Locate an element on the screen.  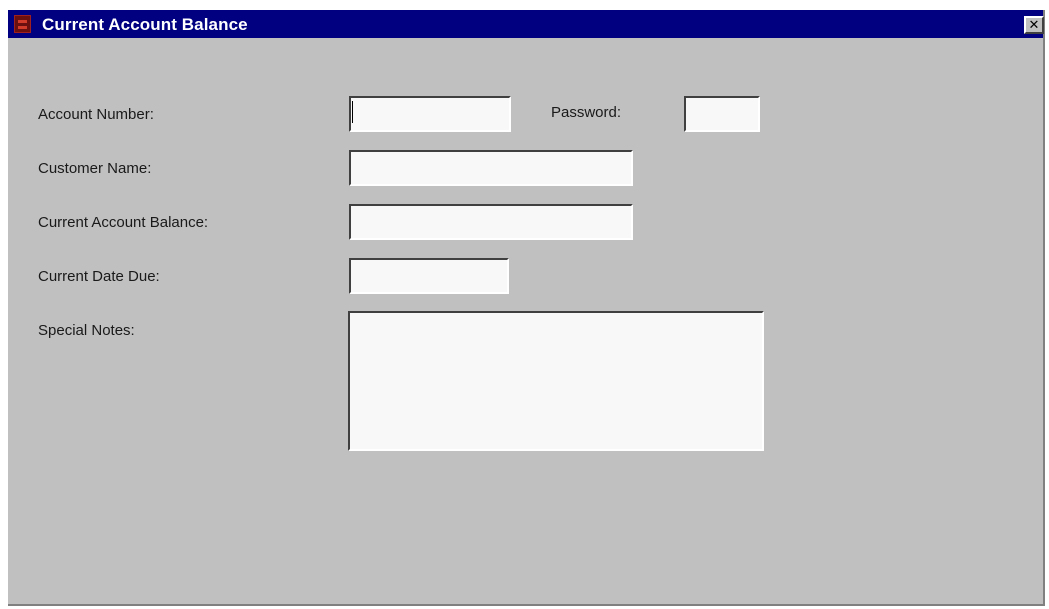
special-notes-label: Special Notes: is located at coordinates (86, 330).